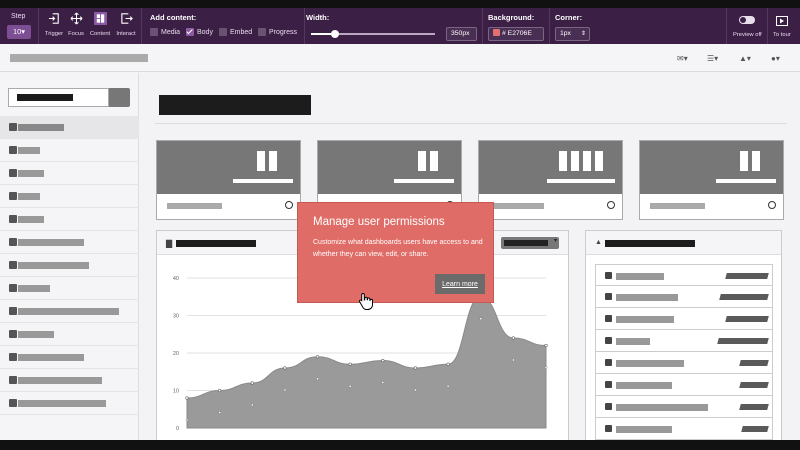  What do you see at coordinates (682, 58) in the screenshot?
I see `mail-dropdown-icon: ✉▾` at bounding box center [682, 58].